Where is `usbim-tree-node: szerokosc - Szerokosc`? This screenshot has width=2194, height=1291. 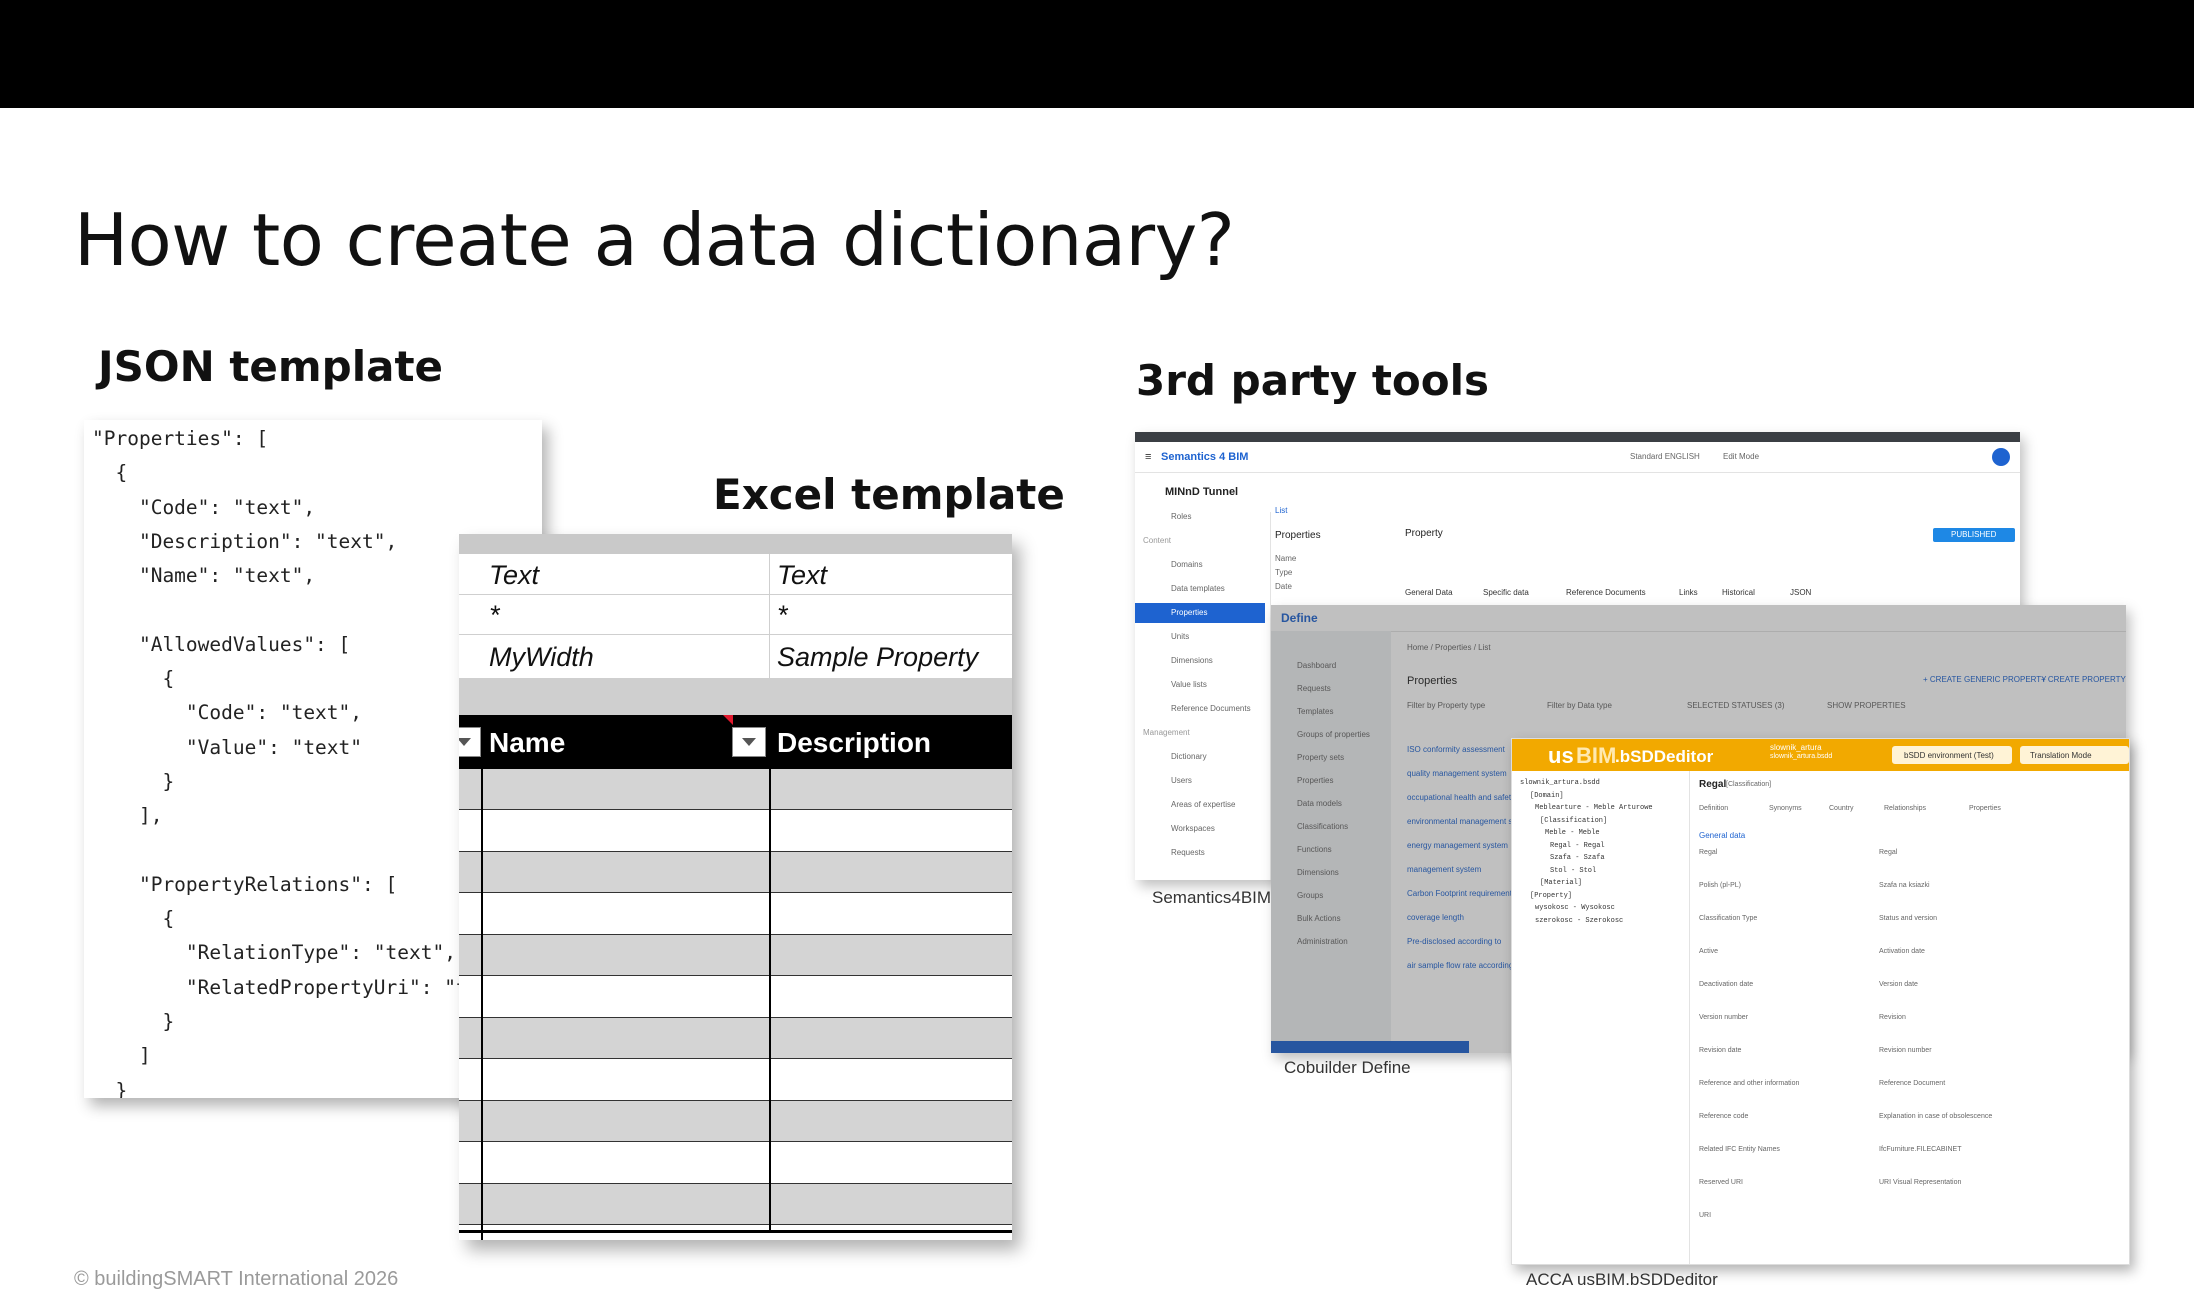 usbim-tree-node: szerokosc - Szerokosc is located at coordinates (1579, 921).